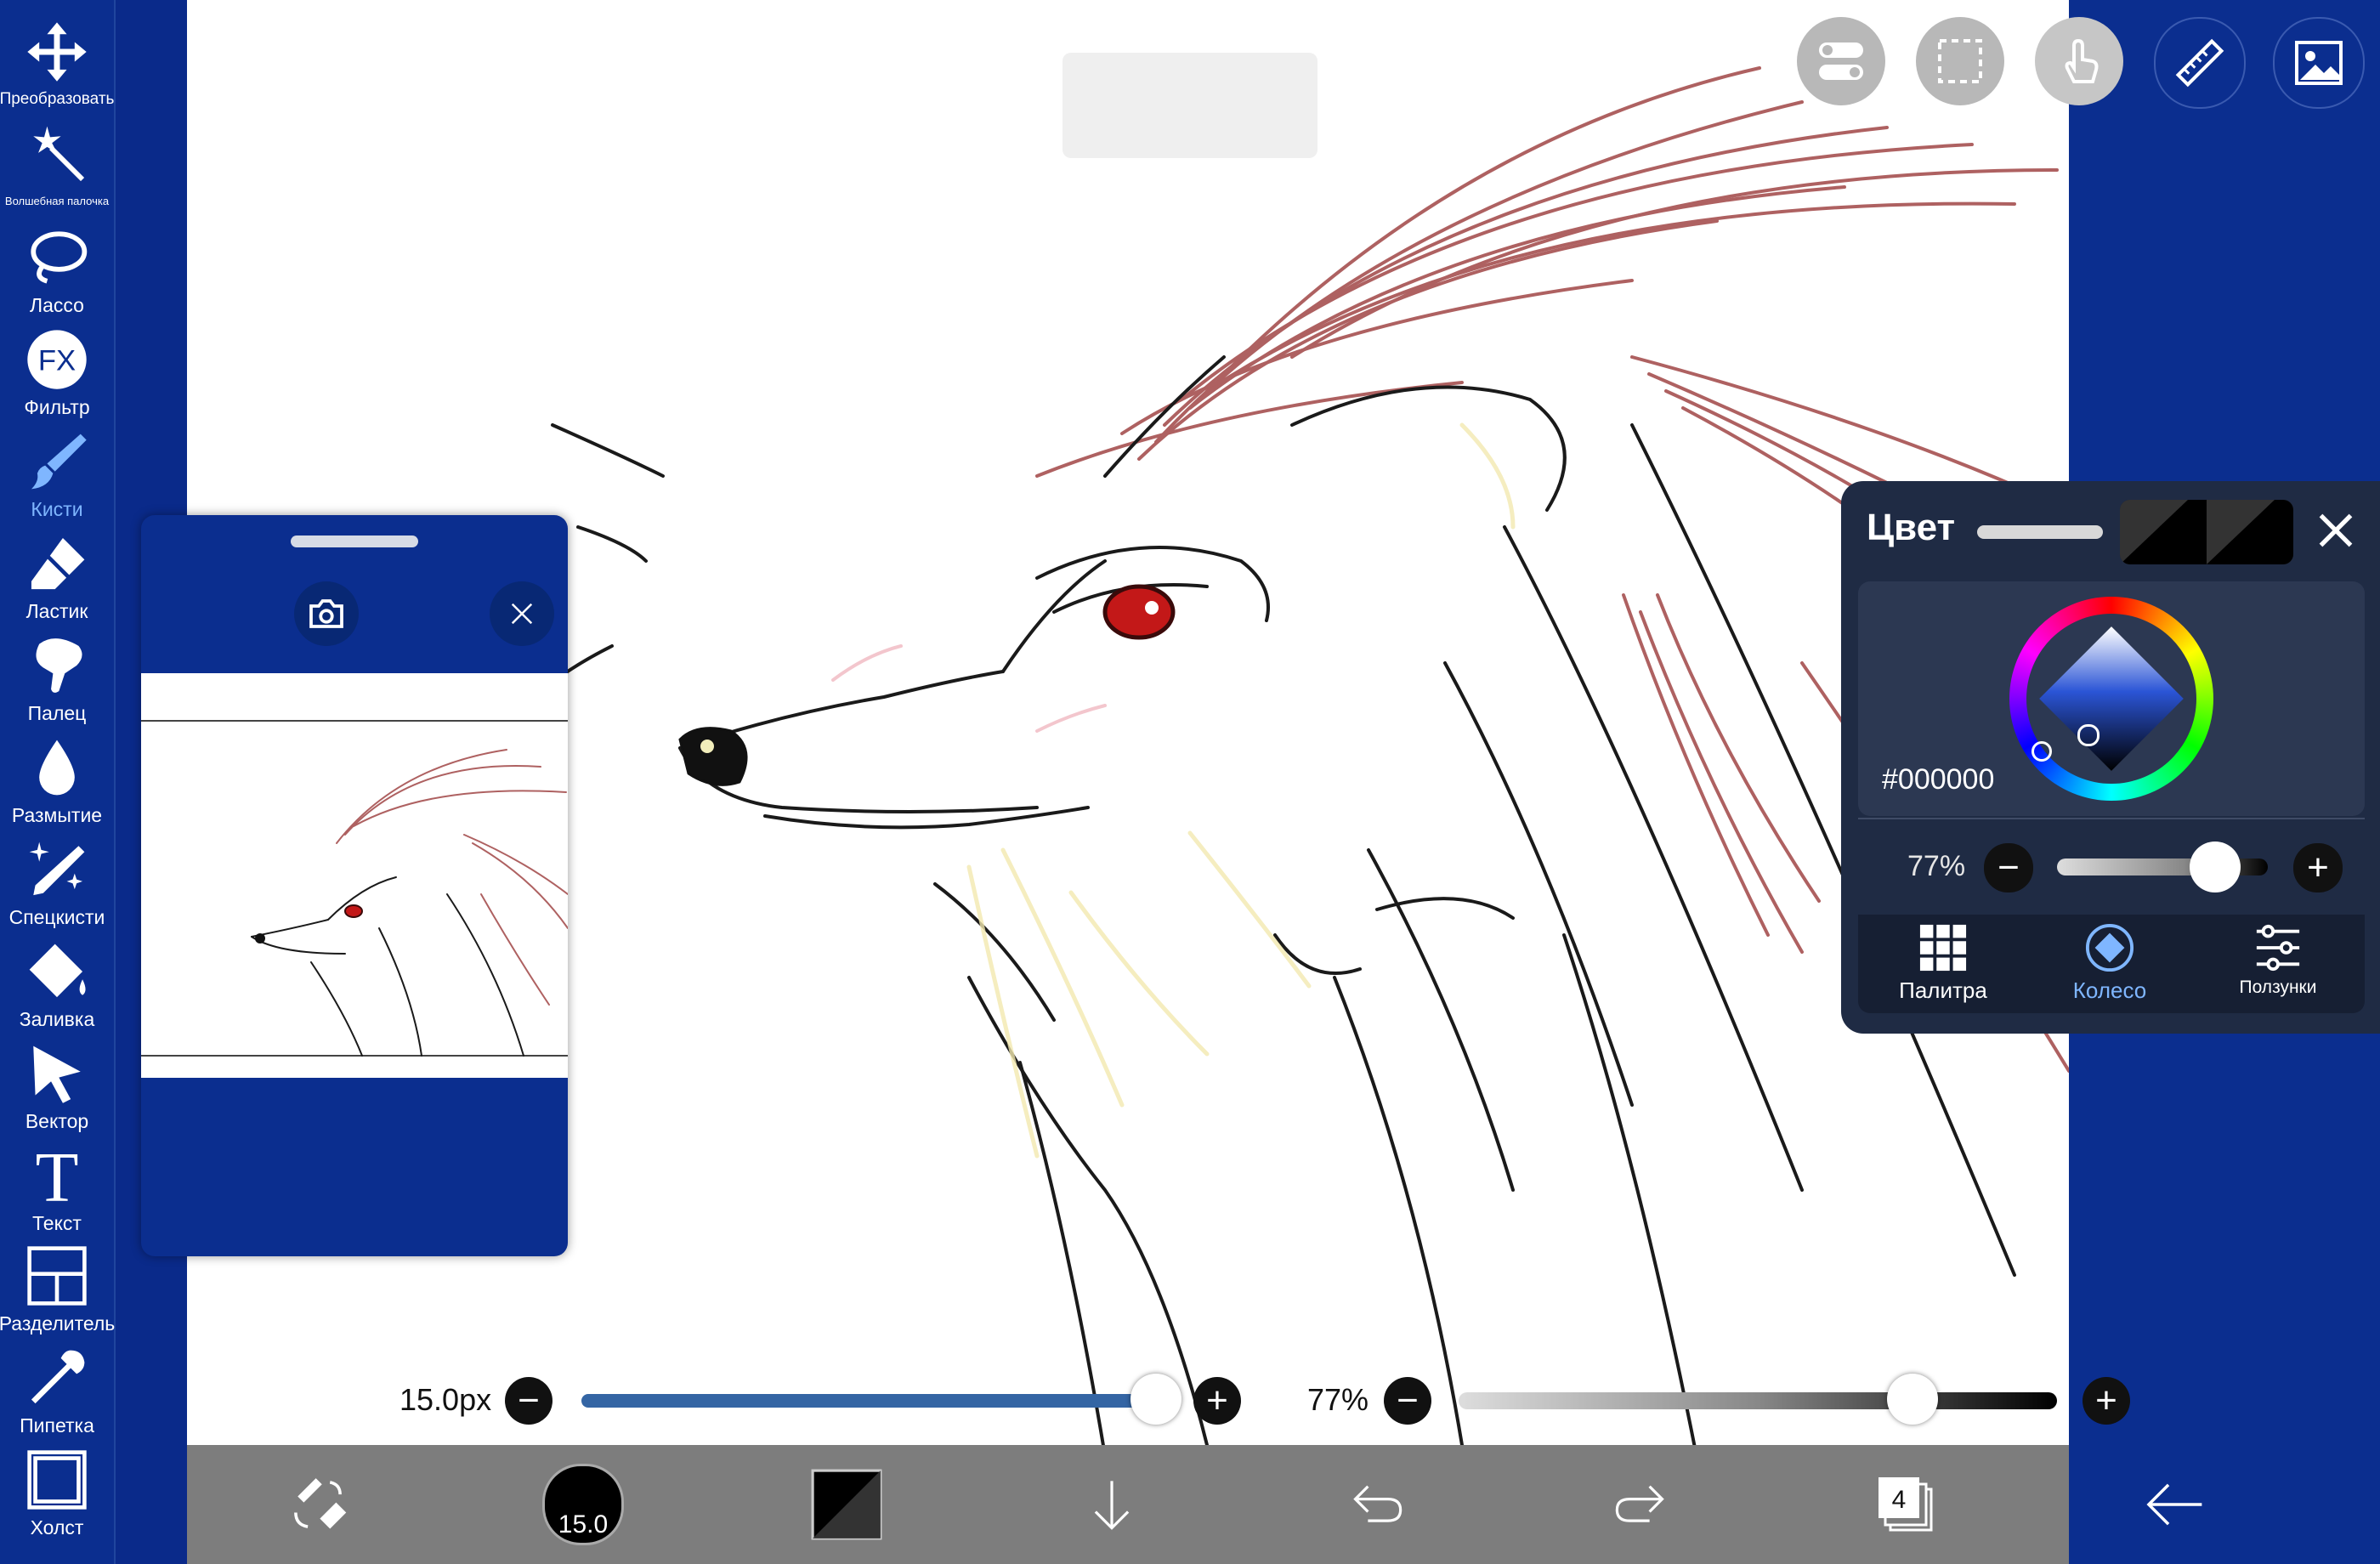 Image resolution: width=2380 pixels, height=1564 pixels. I want to click on brush-opacity-increase-button: +, so click(2106, 1401).